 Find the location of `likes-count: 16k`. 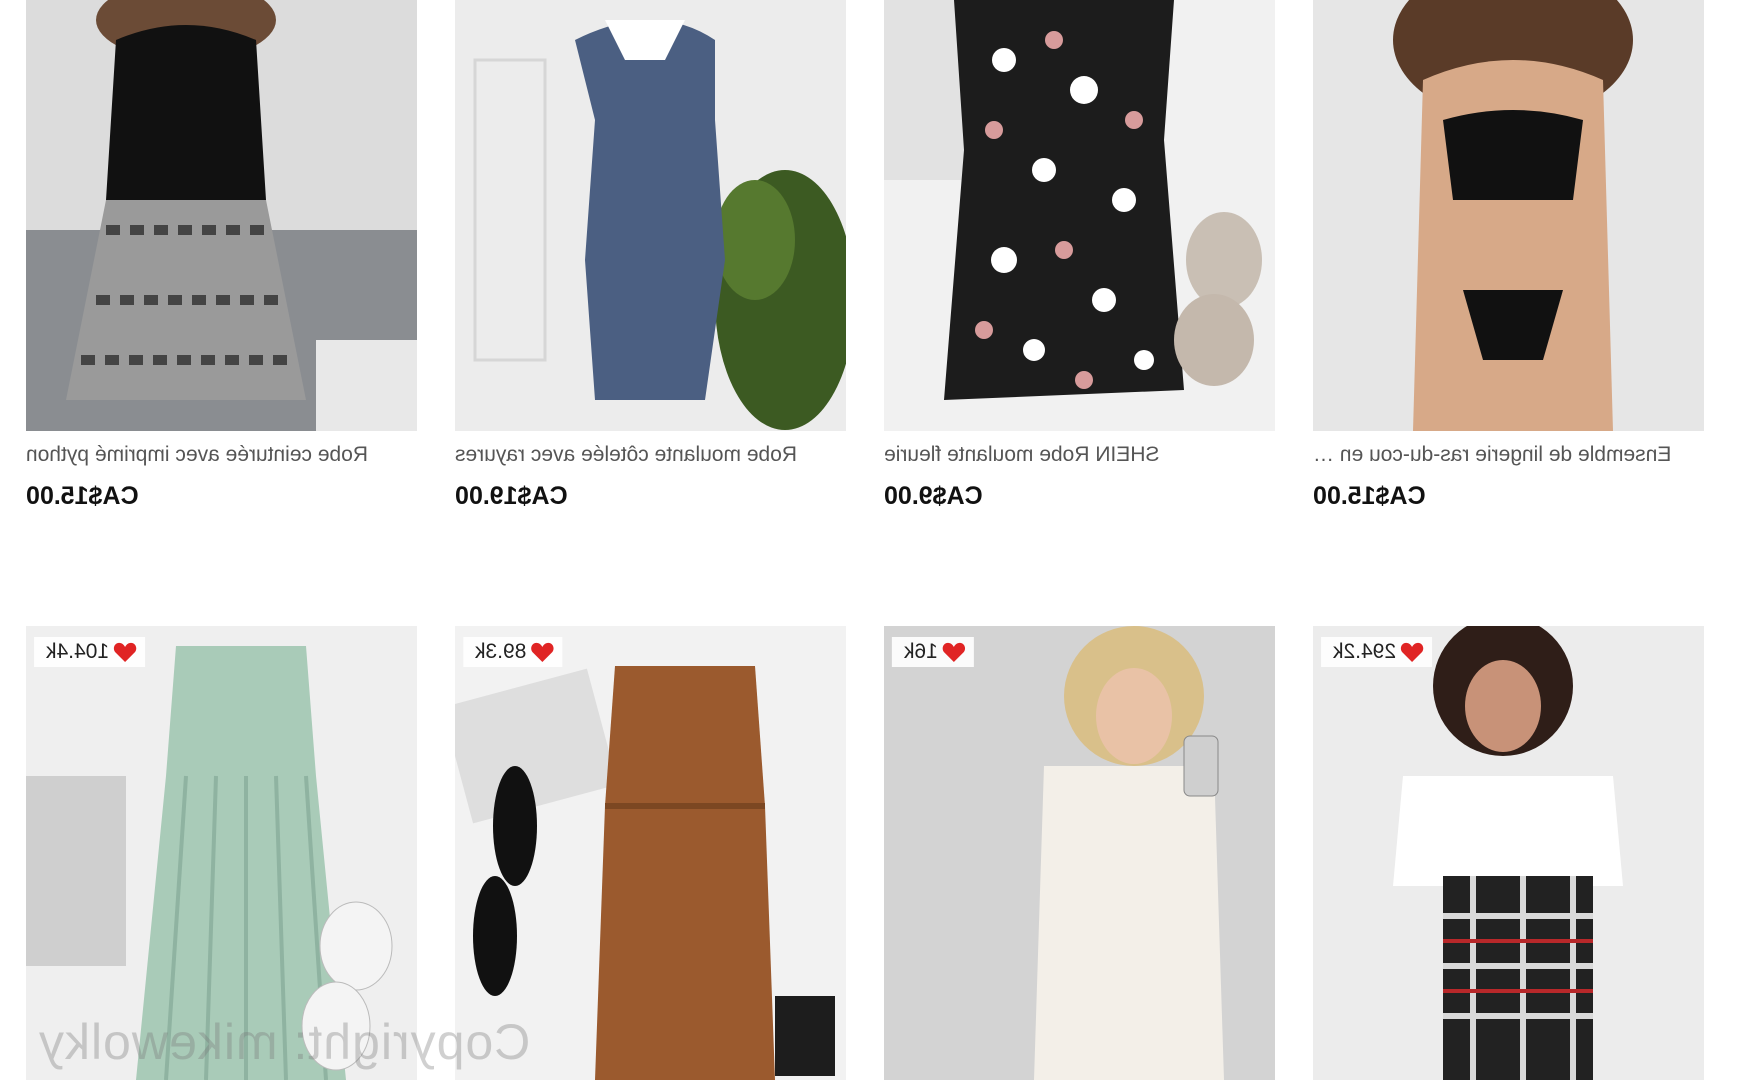

likes-count: 16k is located at coordinates (921, 651).